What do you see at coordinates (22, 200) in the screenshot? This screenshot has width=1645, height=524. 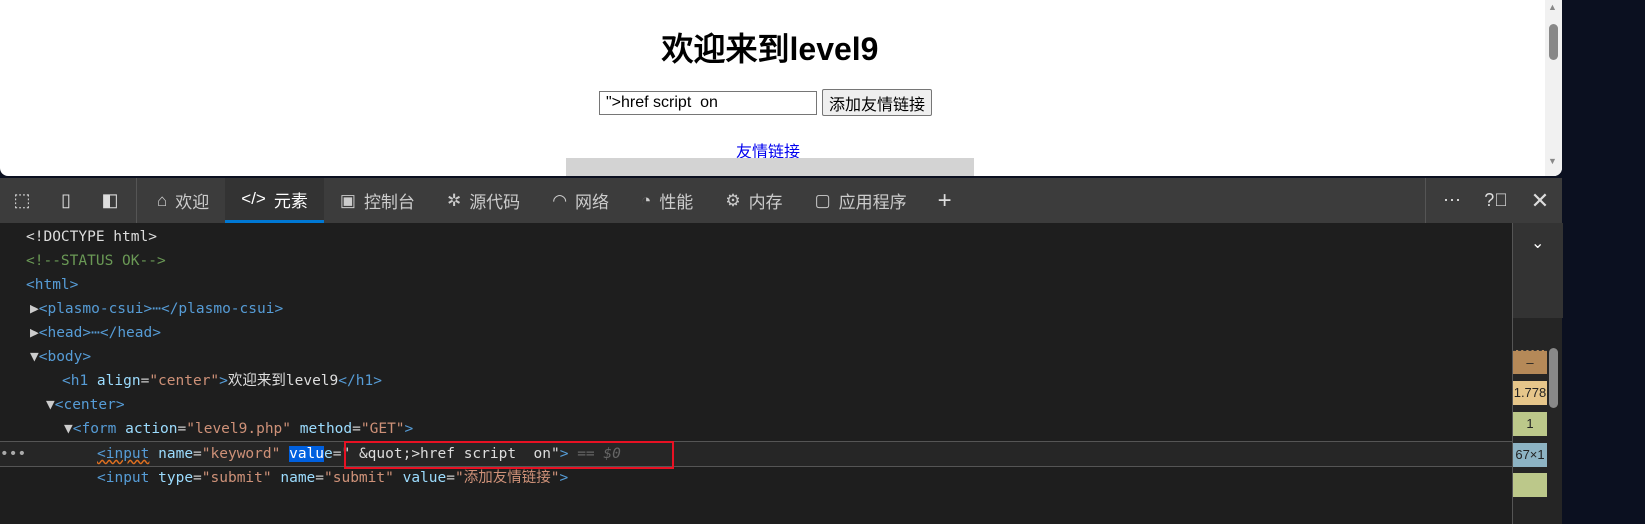 I see `inspect-icon: ⬚` at bounding box center [22, 200].